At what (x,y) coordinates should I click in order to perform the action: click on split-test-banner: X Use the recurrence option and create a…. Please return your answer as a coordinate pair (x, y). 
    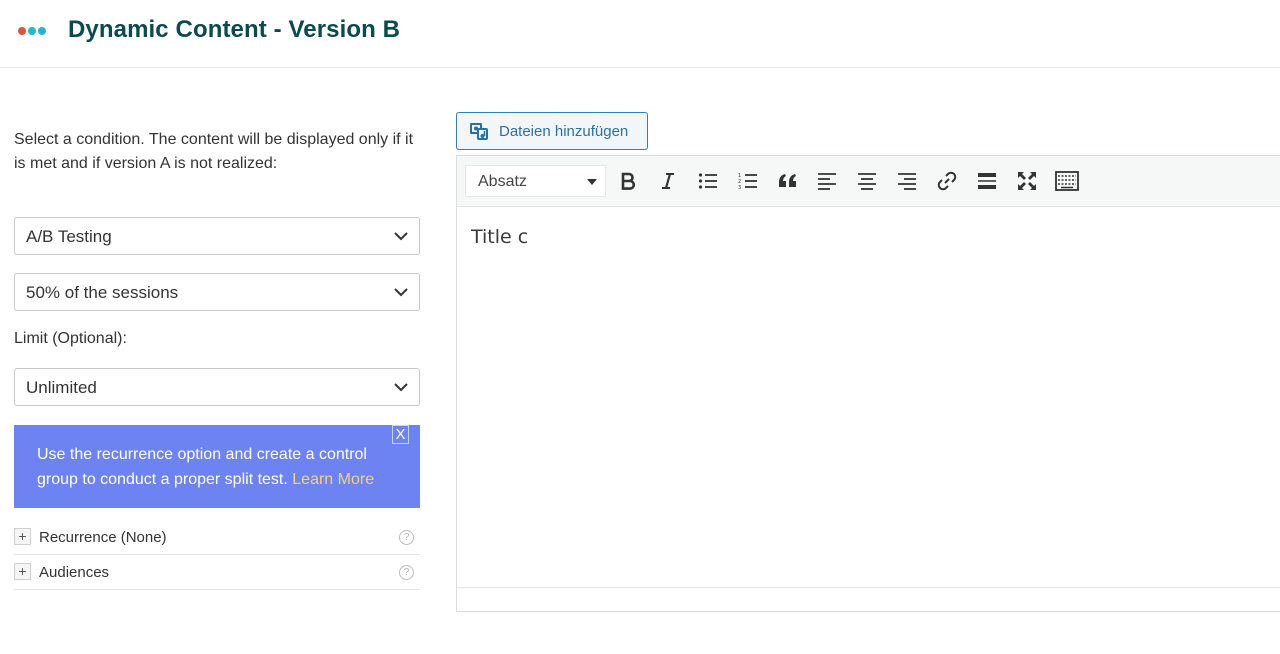
    Looking at the image, I should click on (217, 466).